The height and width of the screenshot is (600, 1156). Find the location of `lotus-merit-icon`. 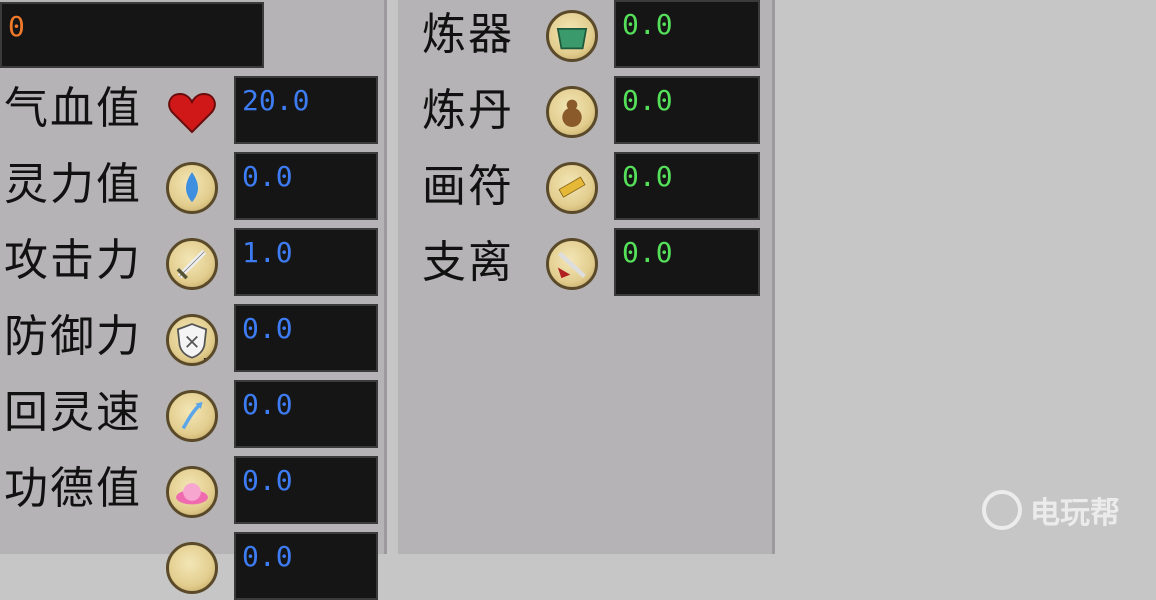

lotus-merit-icon is located at coordinates (192, 492).